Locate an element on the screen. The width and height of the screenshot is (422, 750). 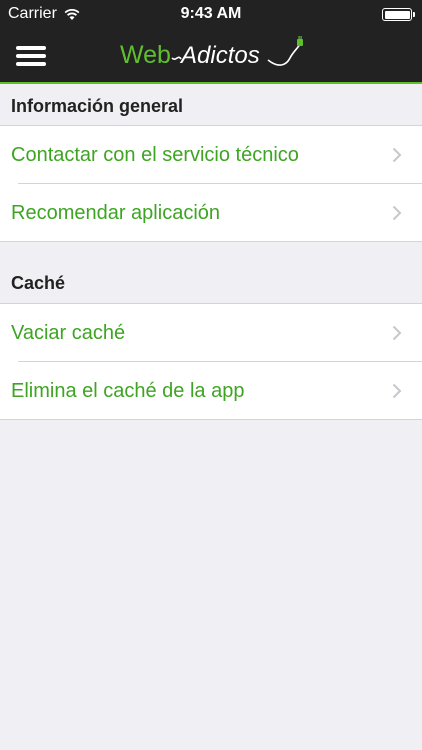
section-title: Información general is located at coordinates (97, 106).